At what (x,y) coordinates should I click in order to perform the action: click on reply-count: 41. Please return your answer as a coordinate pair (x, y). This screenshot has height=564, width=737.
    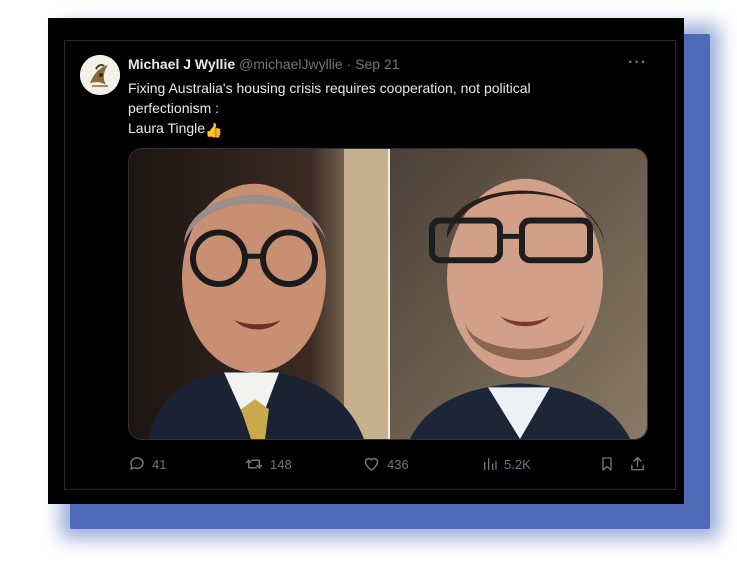
    Looking at the image, I should click on (159, 464).